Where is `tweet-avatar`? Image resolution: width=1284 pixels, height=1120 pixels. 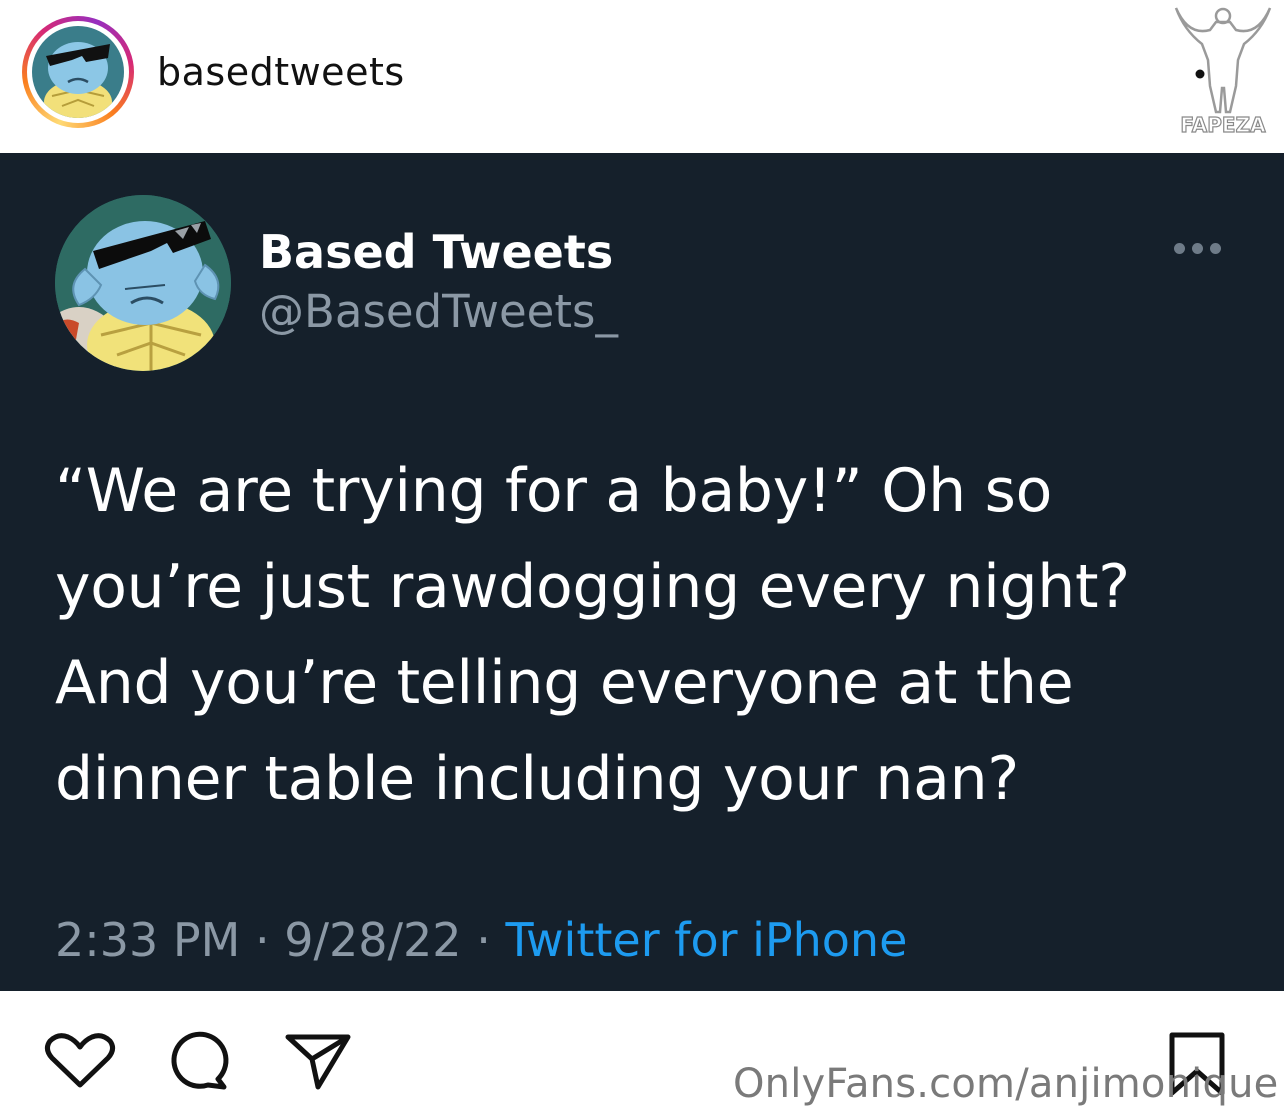
tweet-avatar is located at coordinates (143, 283).